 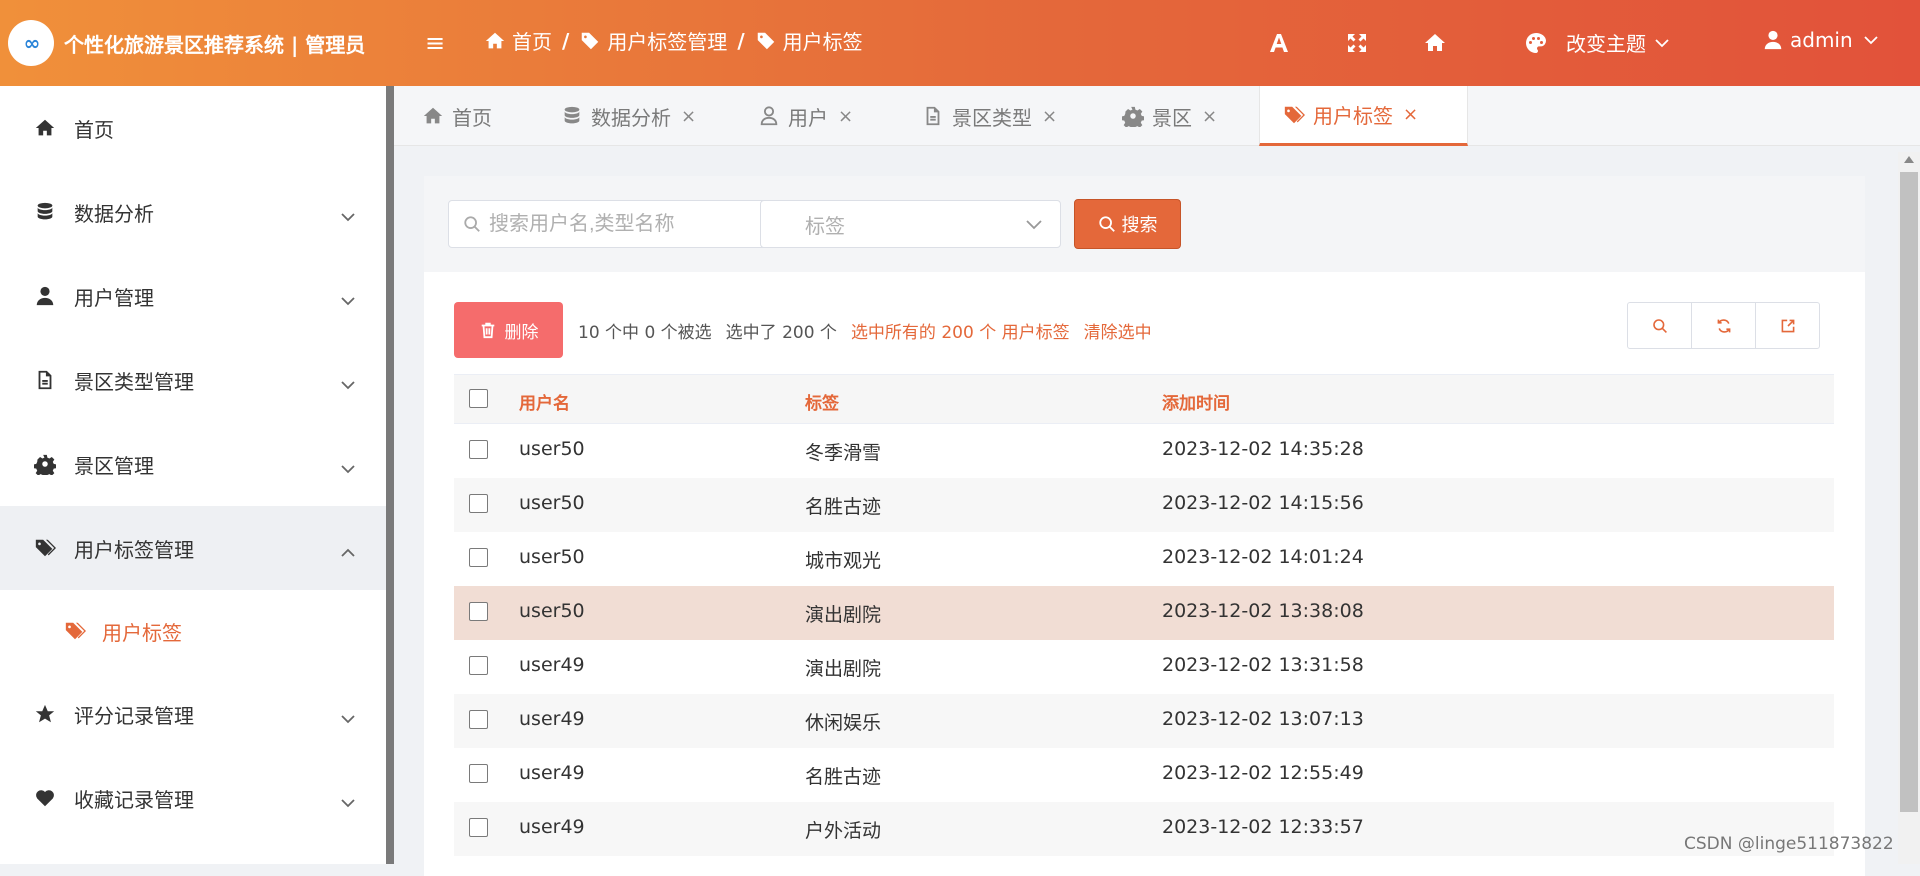 What do you see at coordinates (1353, 116) in the screenshot?
I see `tab-label: 用户标签` at bounding box center [1353, 116].